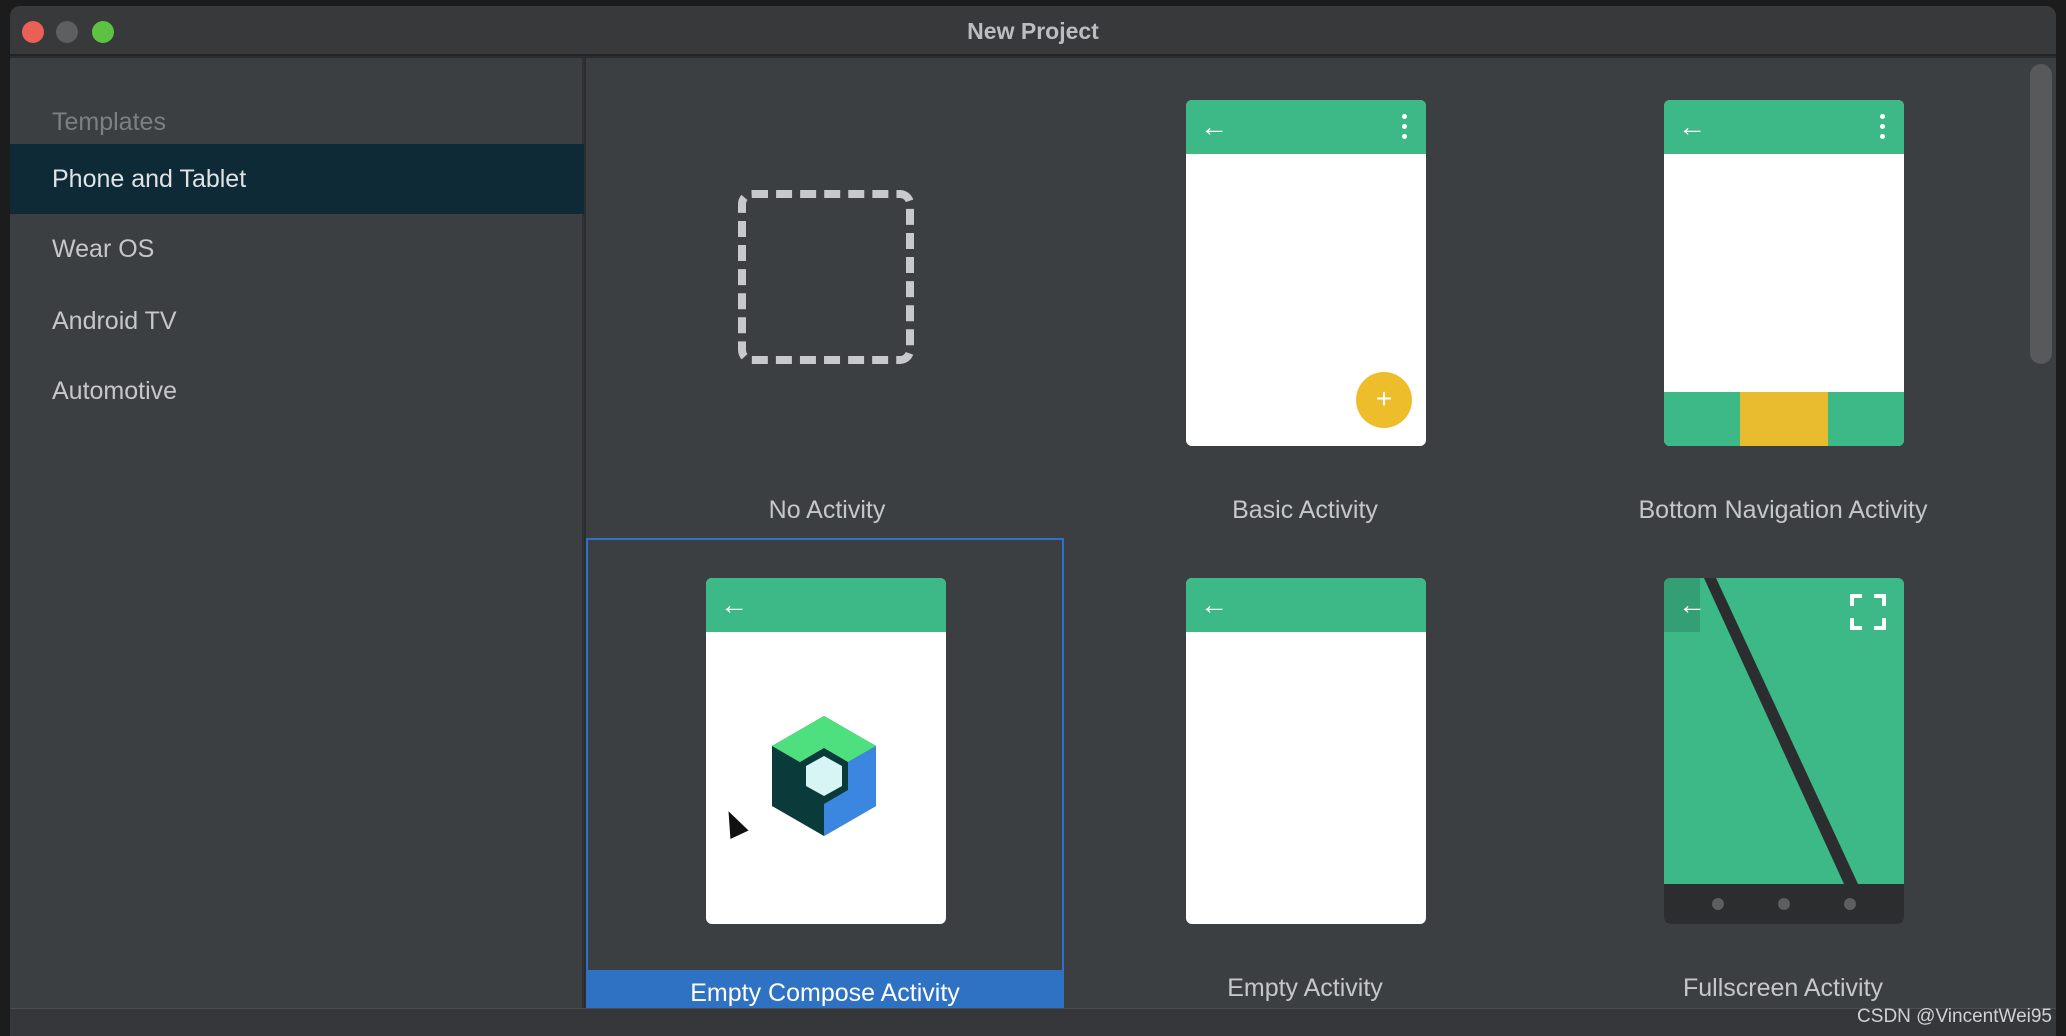 This screenshot has width=2066, height=1036. I want to click on title-bar: New Project, so click(1033, 31).